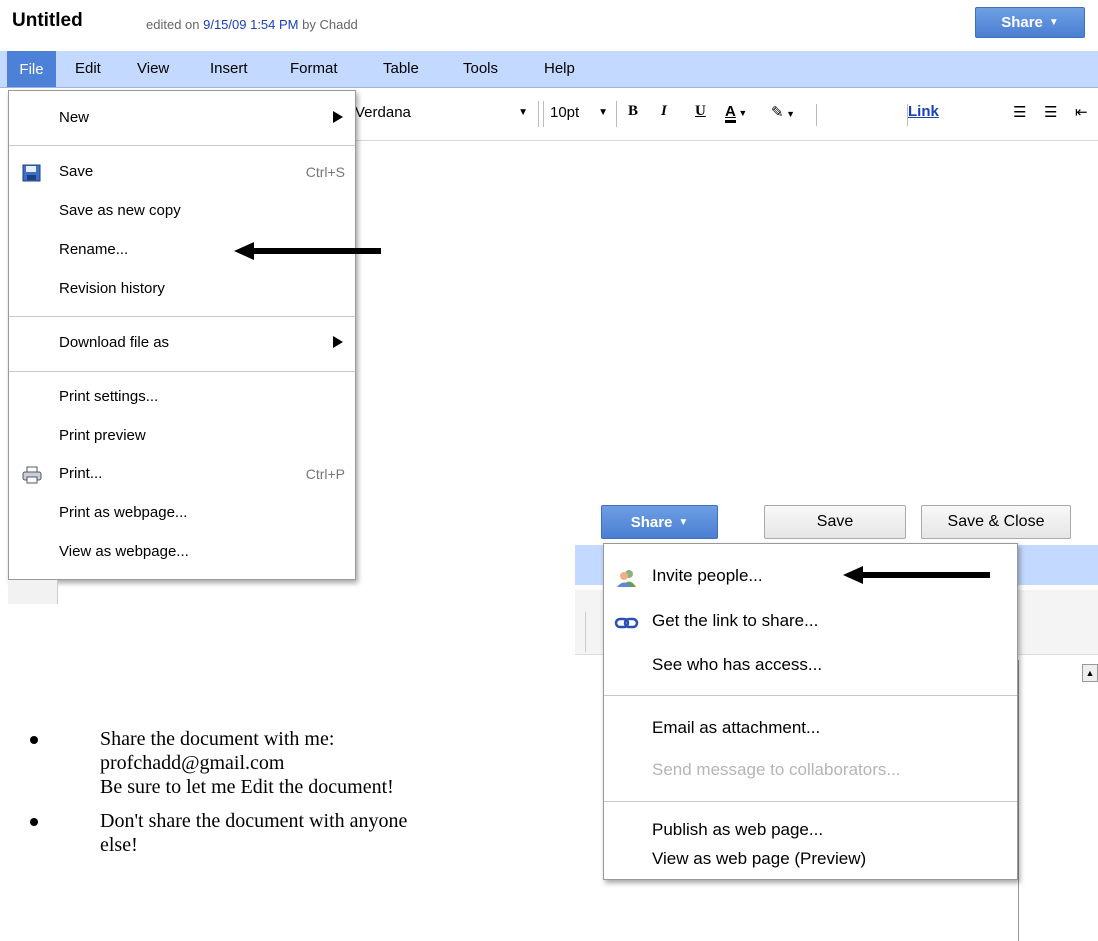 The image size is (1098, 941). What do you see at coordinates (229, 68) in the screenshot?
I see `menu-insert: Insert` at bounding box center [229, 68].